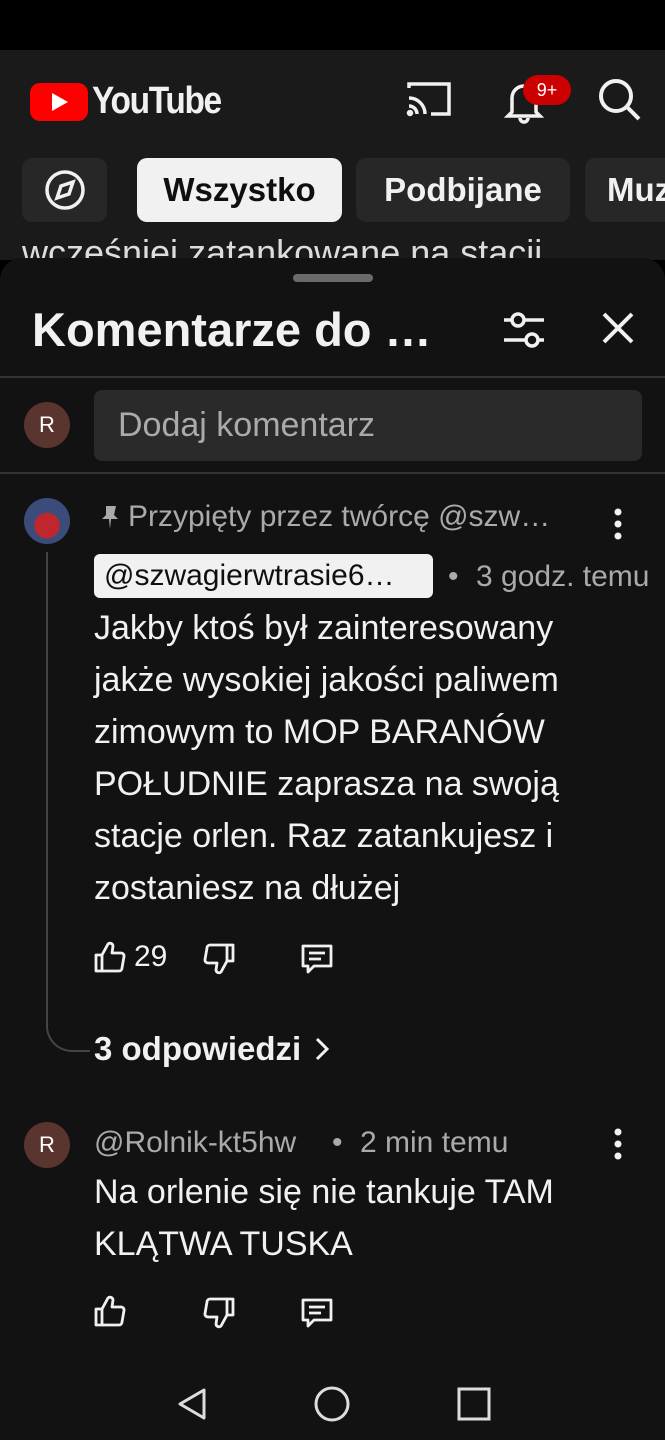 The width and height of the screenshot is (665, 1440). Describe the element at coordinates (619, 99) in the screenshot. I see `search-icon` at that location.